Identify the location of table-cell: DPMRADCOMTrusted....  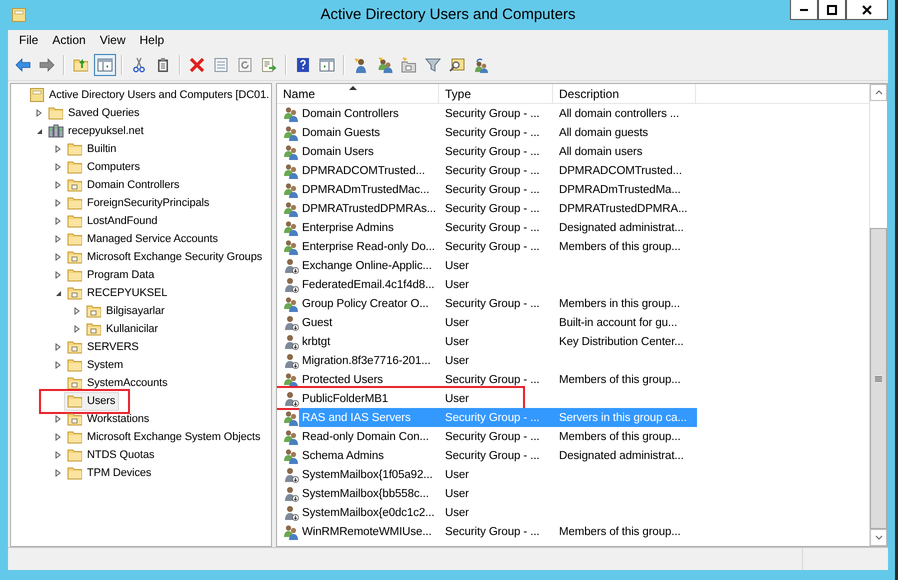
(363, 170).